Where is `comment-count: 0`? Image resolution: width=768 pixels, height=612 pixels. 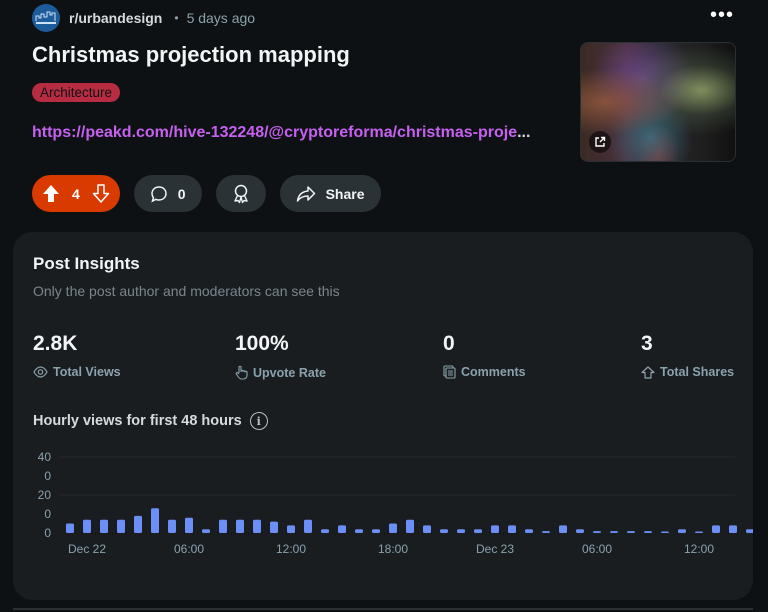
comment-count: 0 is located at coordinates (181, 193).